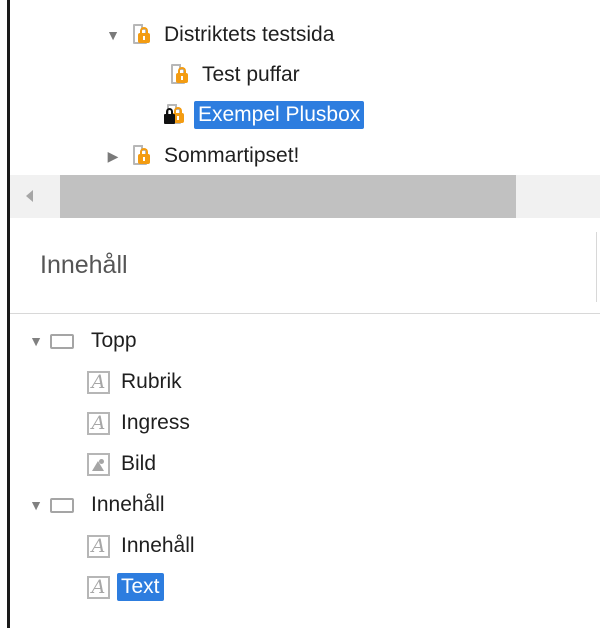 Image resolution: width=600 pixels, height=628 pixels. I want to click on page-tree-item-test-puffar: Test puffar, so click(232, 75).